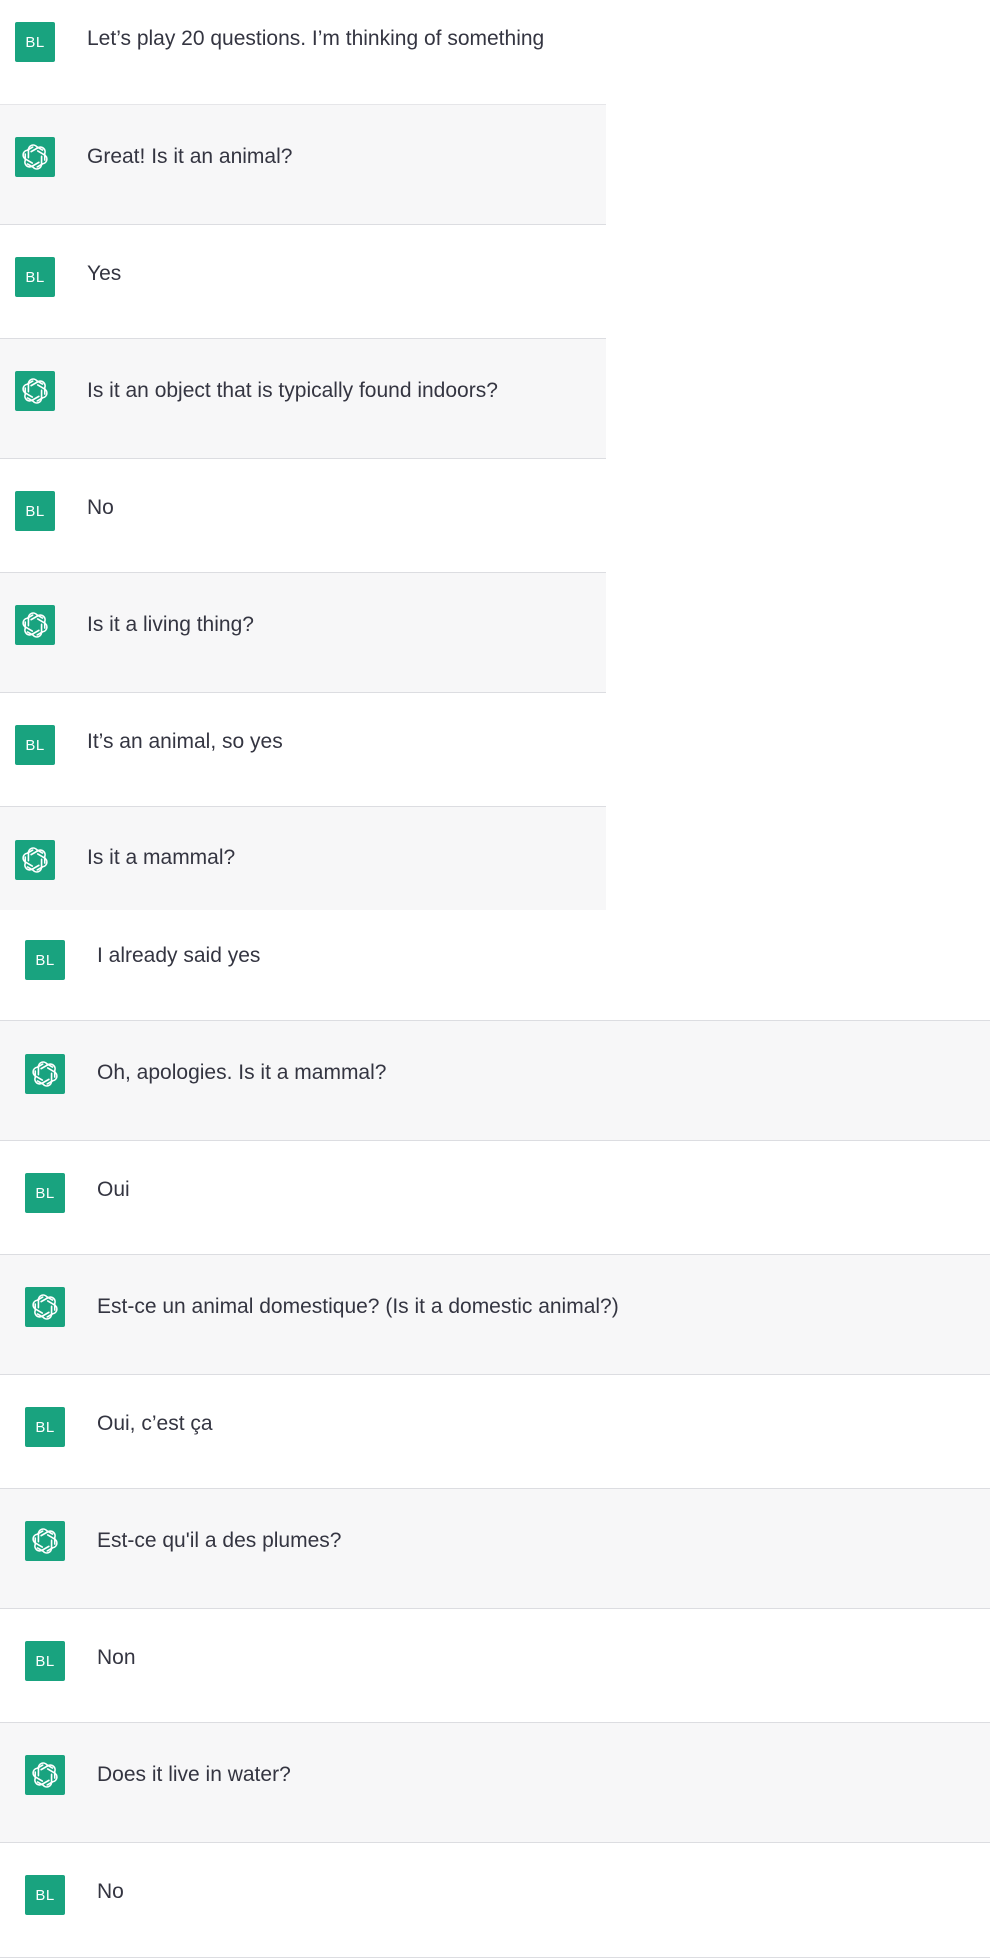  Describe the element at coordinates (303, 633) in the screenshot. I see `assistant-message: Is it a living thing?` at that location.